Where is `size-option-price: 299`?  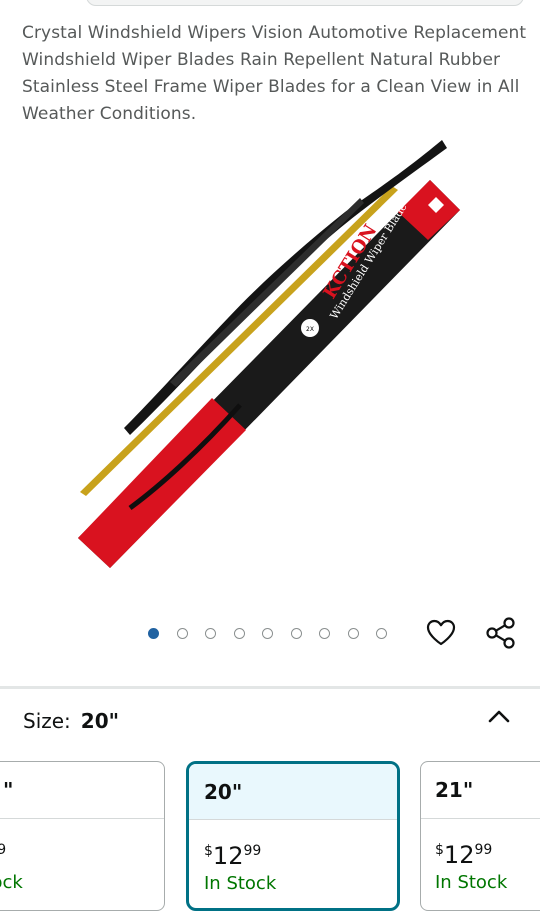
size-option-price: 299 is located at coordinates (82, 852).